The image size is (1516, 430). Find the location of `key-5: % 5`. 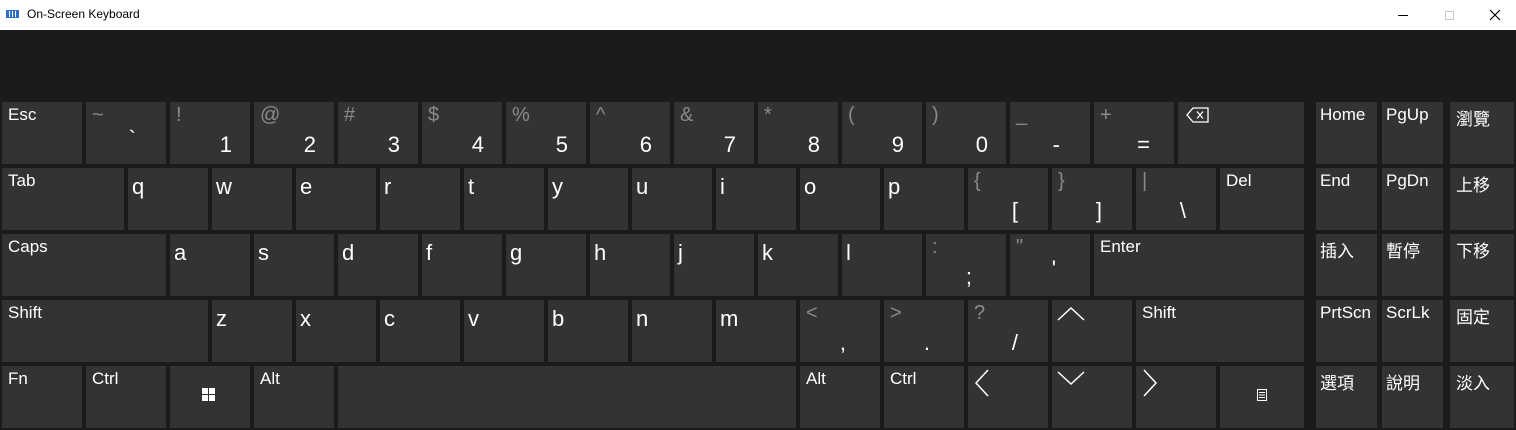

key-5: % 5 is located at coordinates (546, 133).